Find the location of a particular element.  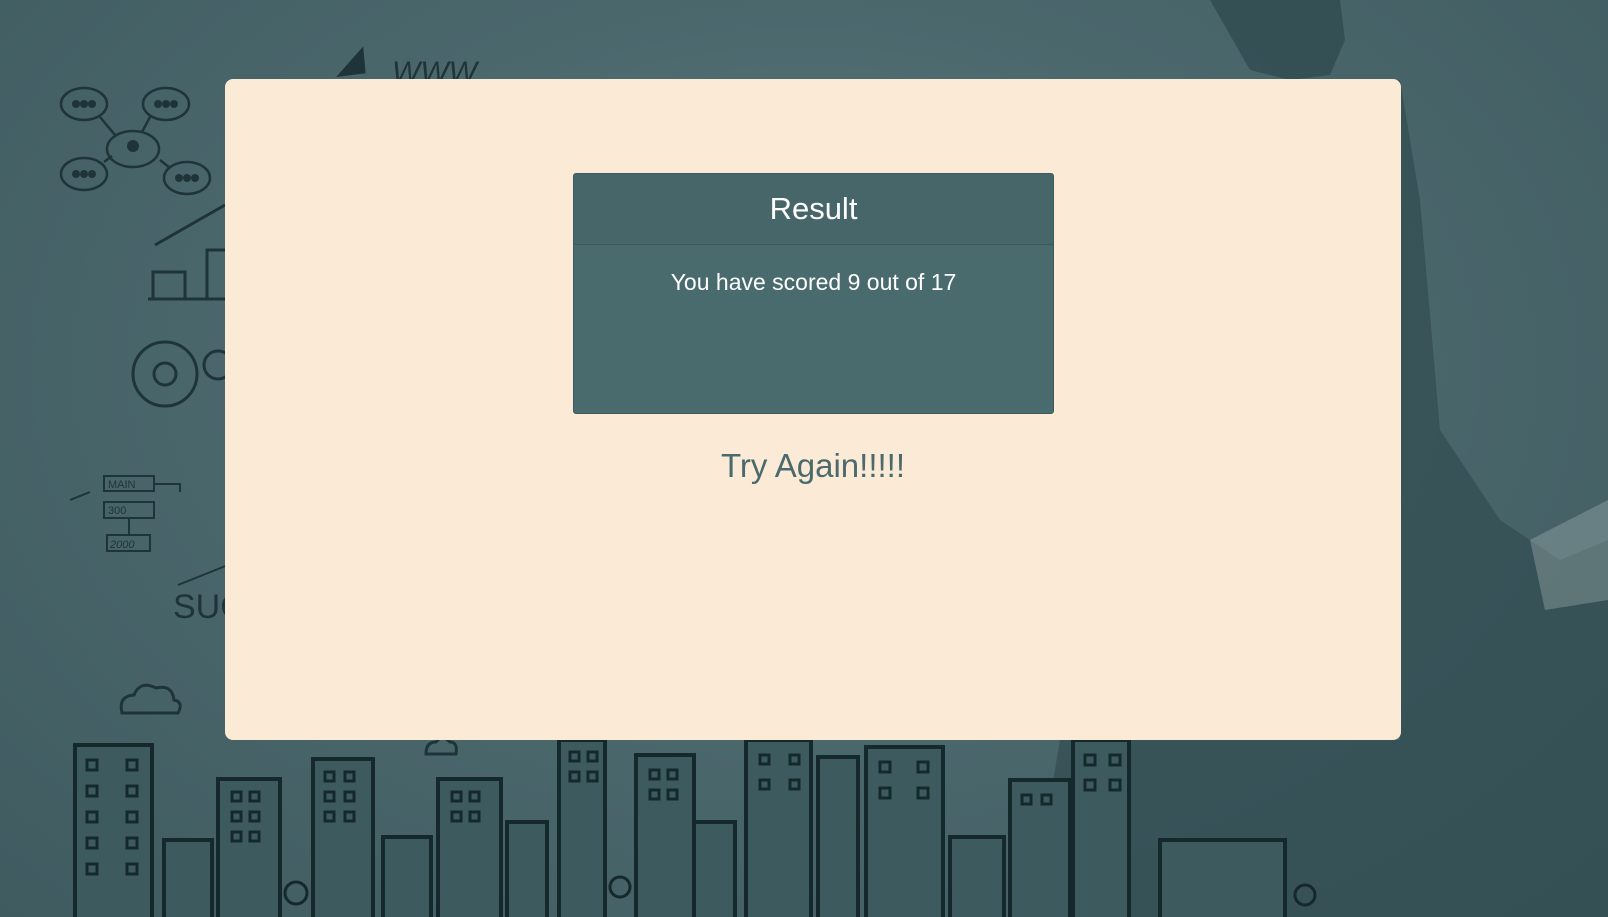

www-sketch is located at coordinates (351, 61).